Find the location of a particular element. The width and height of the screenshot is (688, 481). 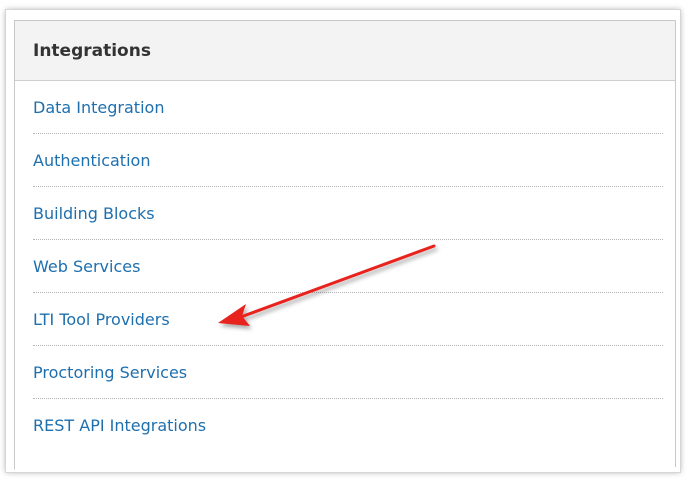

panel-title: Integrations is located at coordinates (92, 50).